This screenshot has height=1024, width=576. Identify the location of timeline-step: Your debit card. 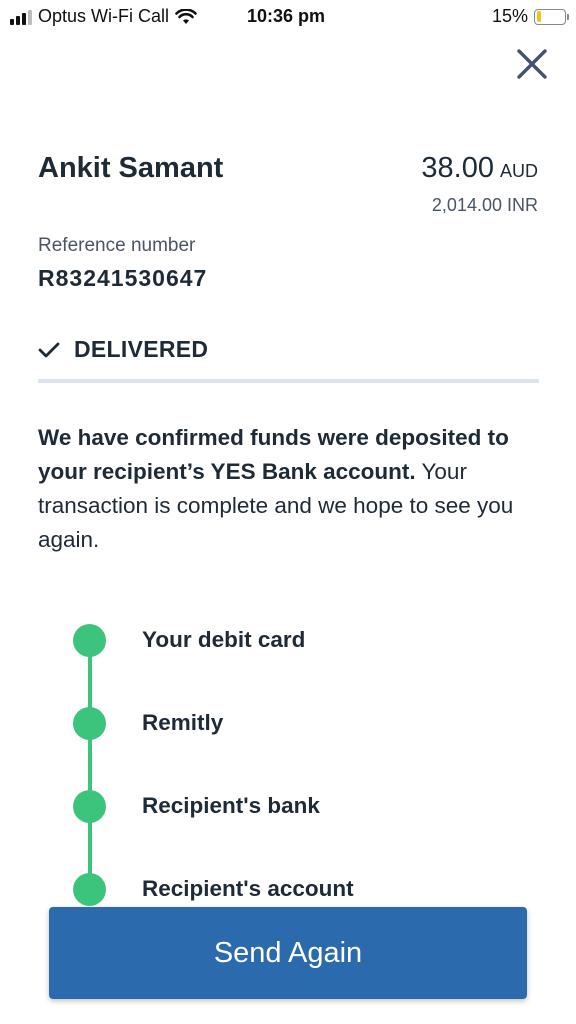
(189, 640).